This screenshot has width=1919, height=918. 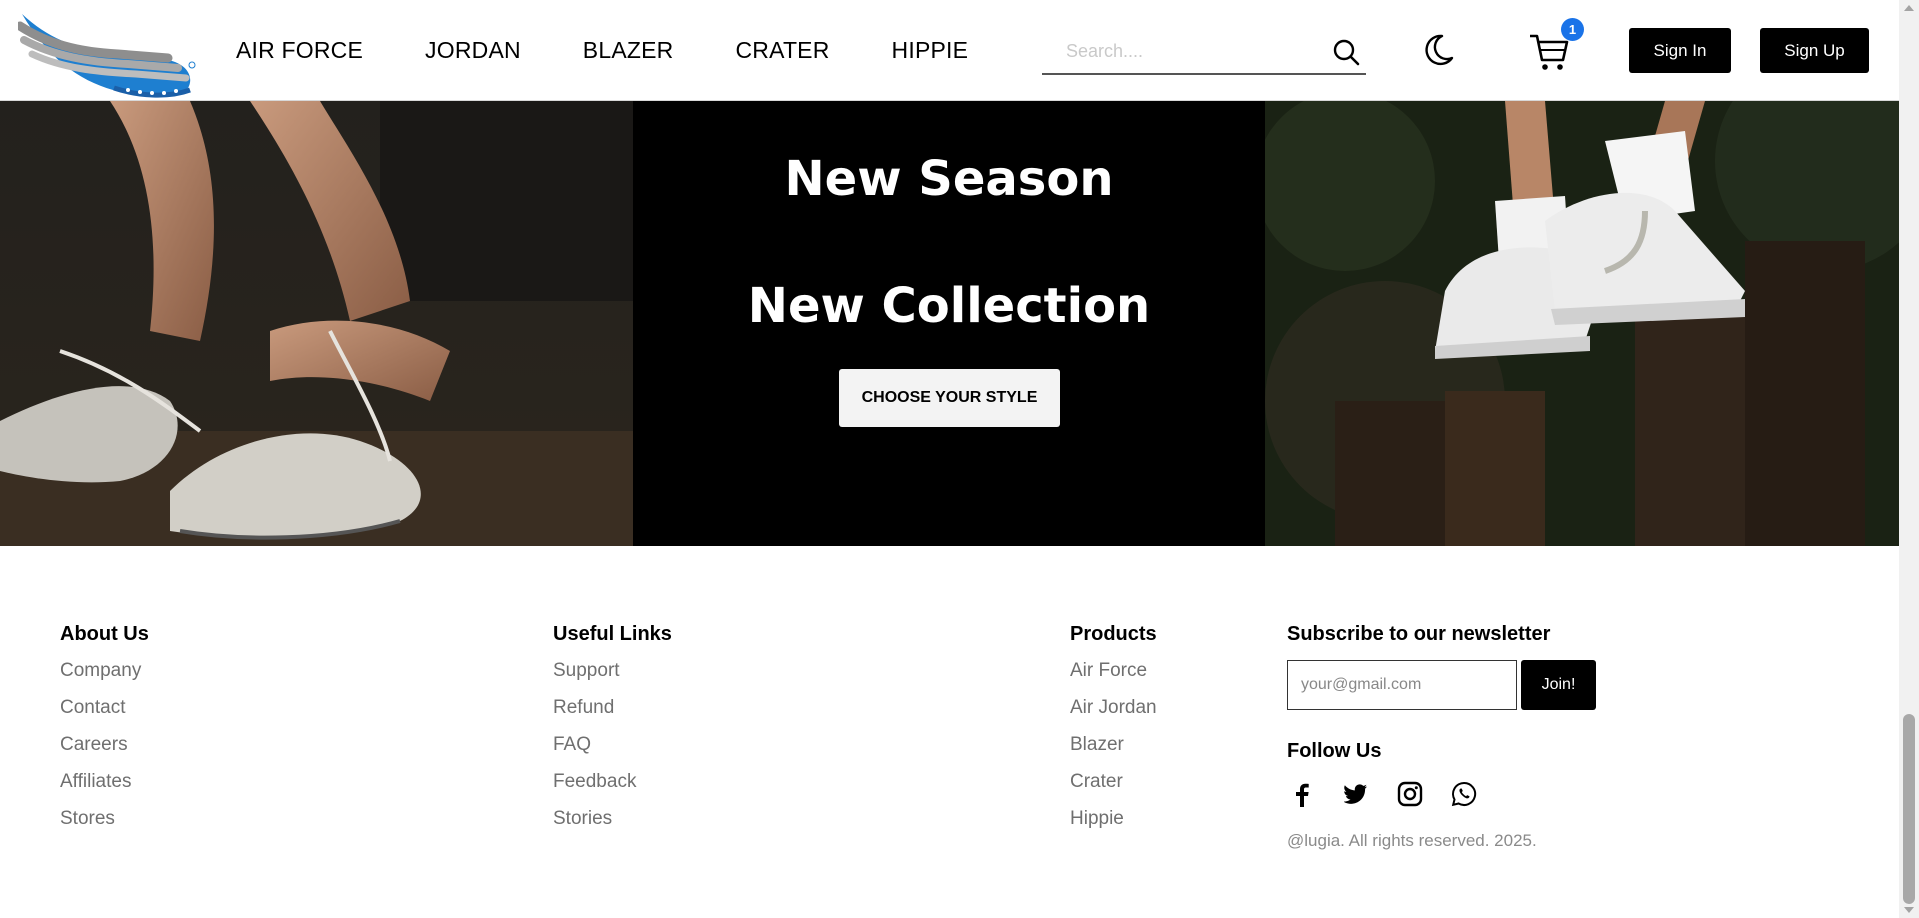 I want to click on footer-link-contact: Contact, so click(x=104, y=715).